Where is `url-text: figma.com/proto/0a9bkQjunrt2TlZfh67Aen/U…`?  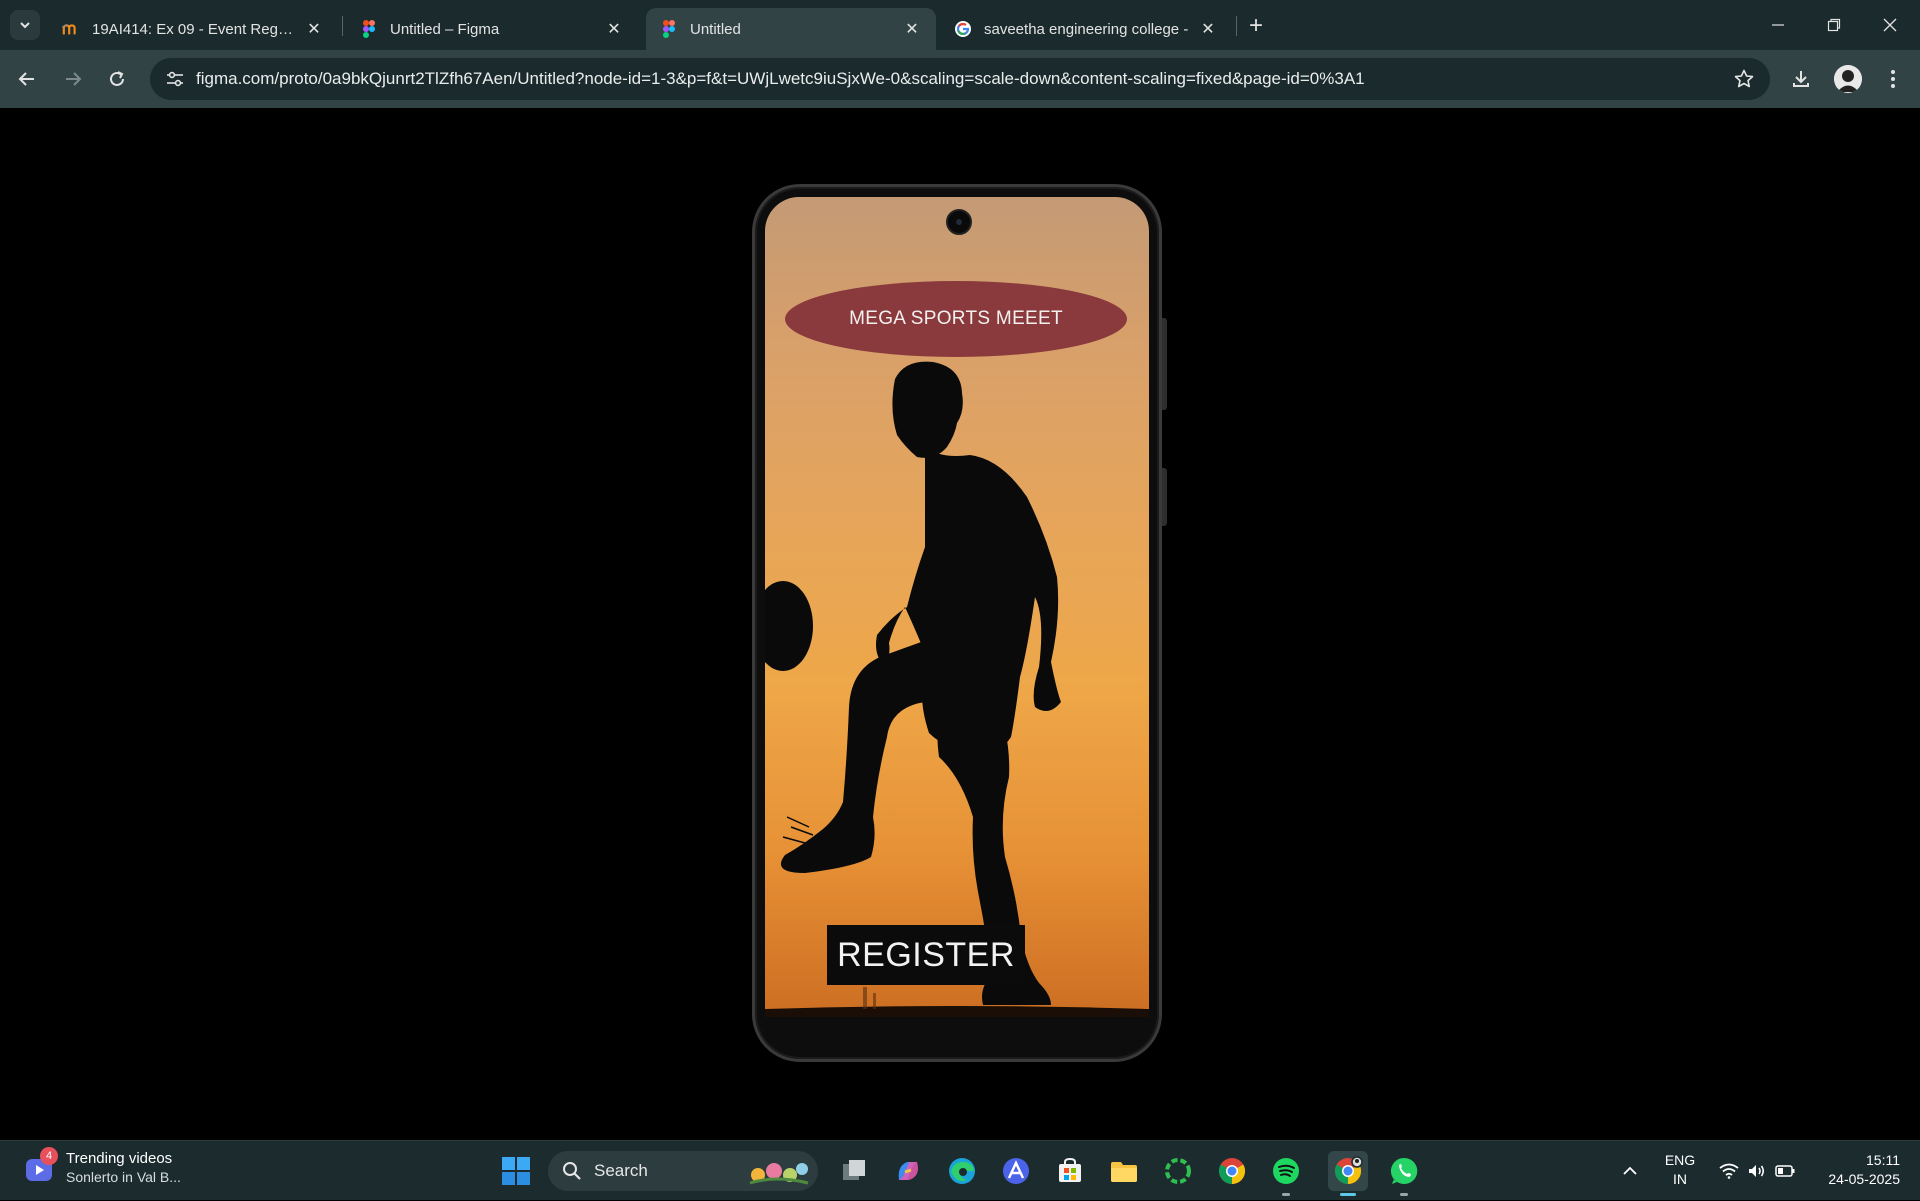
url-text: figma.com/proto/0a9bkQjunrt2TlZfh67Aen/U… is located at coordinates (780, 79).